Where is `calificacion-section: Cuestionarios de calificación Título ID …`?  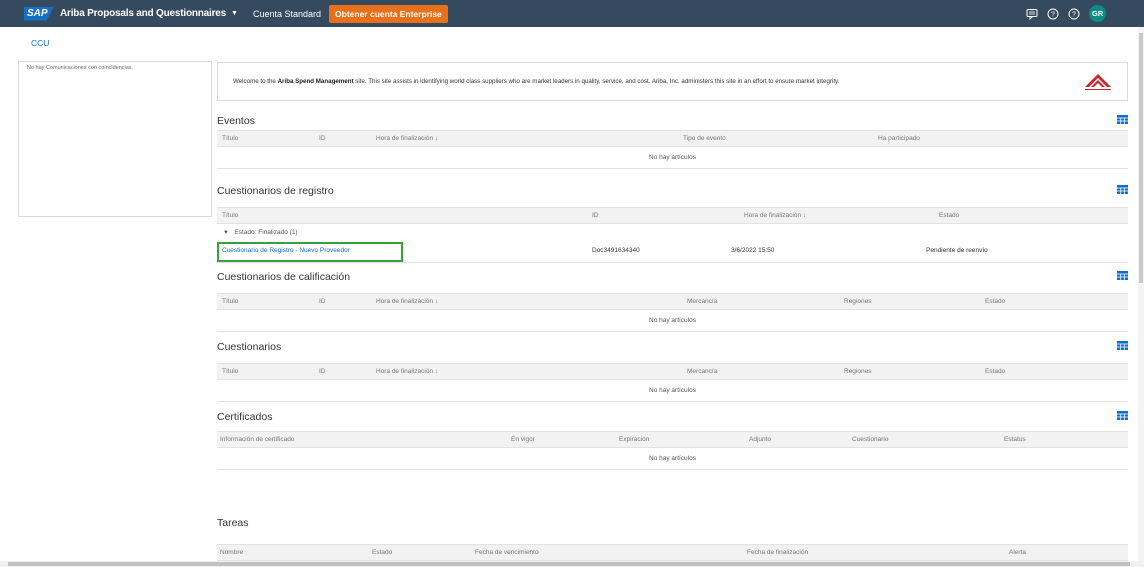
calificacion-section: Cuestionarios de calificación Título ID … is located at coordinates (672, 300).